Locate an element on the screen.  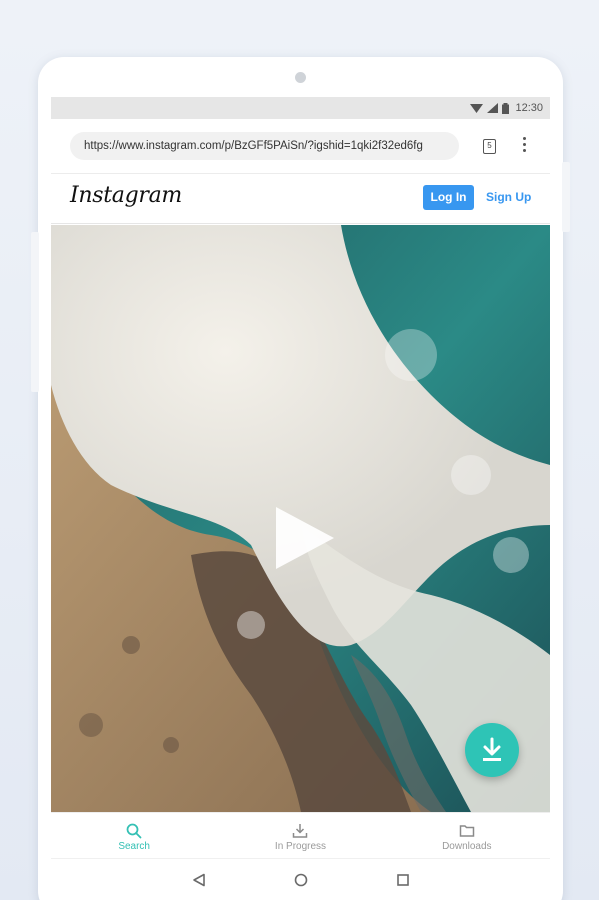
nav-item-search: Search is located at coordinates (134, 835).